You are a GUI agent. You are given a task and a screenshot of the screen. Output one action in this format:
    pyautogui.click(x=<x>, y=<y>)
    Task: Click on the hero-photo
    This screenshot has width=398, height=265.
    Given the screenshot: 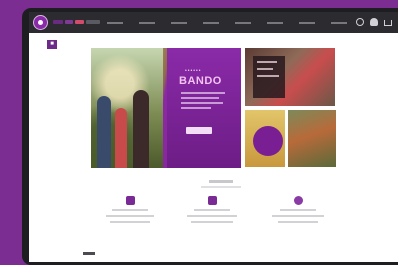 What is the action you would take?
    pyautogui.click(x=127, y=108)
    